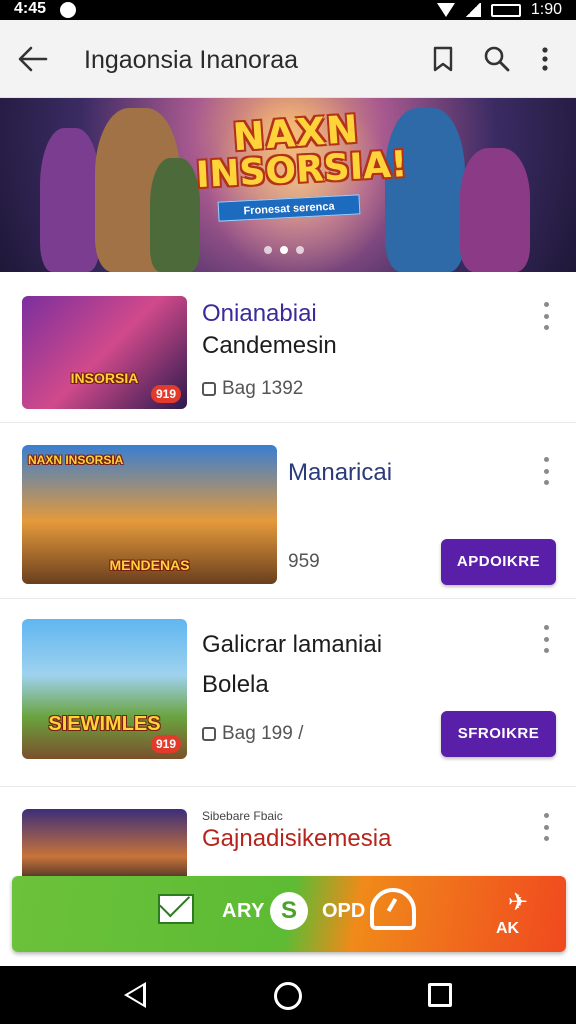 This screenshot has height=1024, width=576. Describe the element at coordinates (440, 995) in the screenshot. I see `nav-recents-icon` at that location.